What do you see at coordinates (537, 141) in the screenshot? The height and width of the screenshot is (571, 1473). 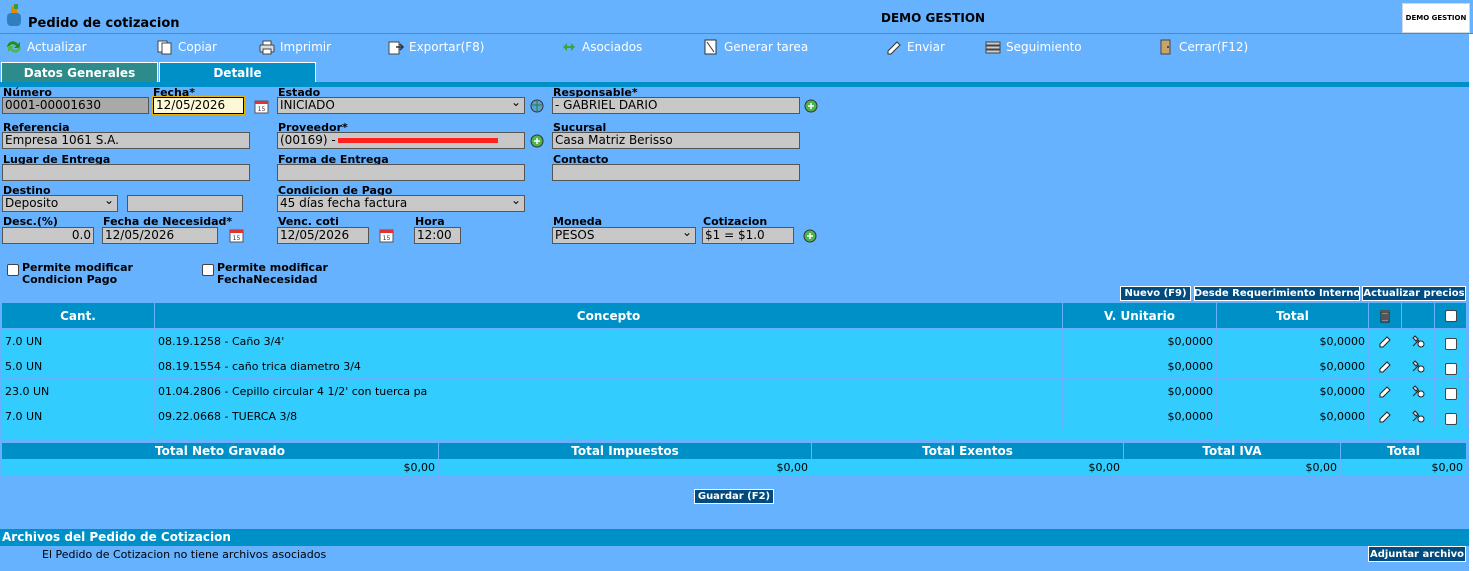 I see `search-provider-icon` at bounding box center [537, 141].